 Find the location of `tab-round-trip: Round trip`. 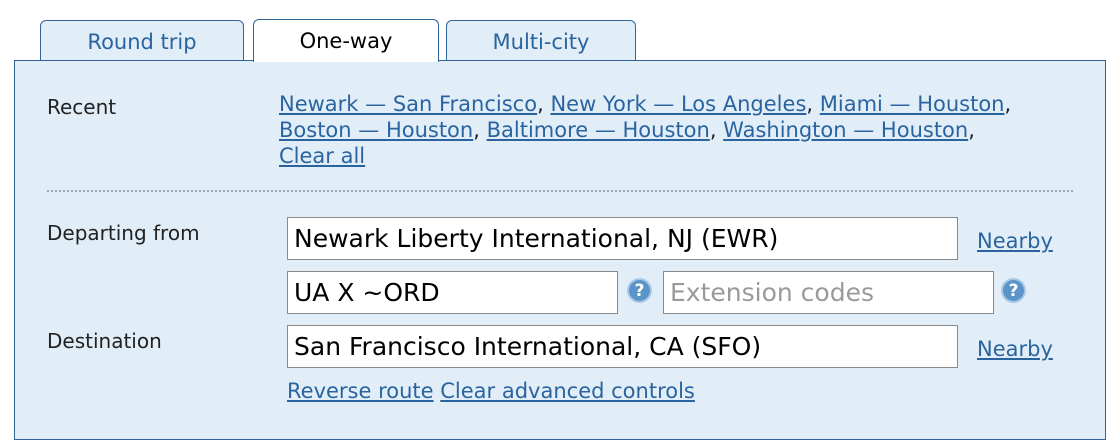

tab-round-trip: Round trip is located at coordinates (142, 41).